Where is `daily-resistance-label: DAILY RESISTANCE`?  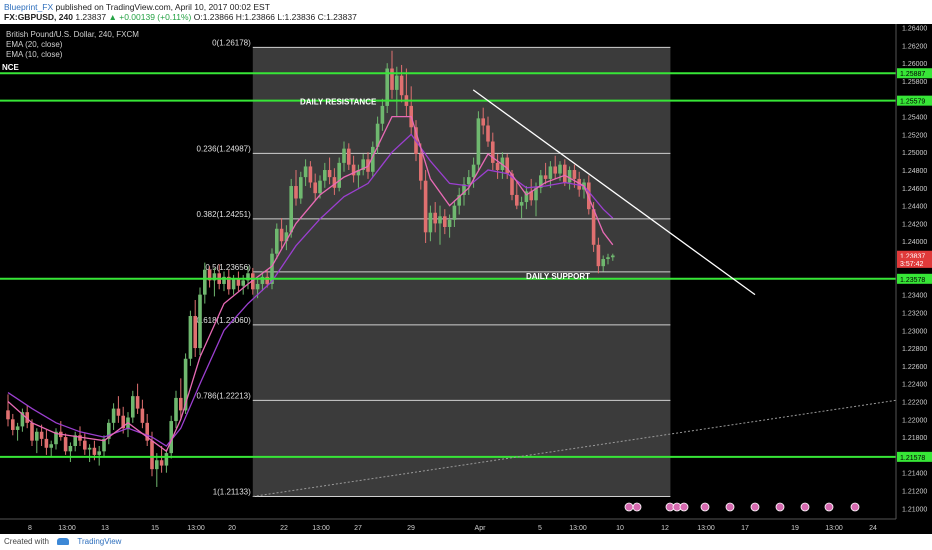
daily-resistance-label: DAILY RESISTANCE is located at coordinates (338, 102).